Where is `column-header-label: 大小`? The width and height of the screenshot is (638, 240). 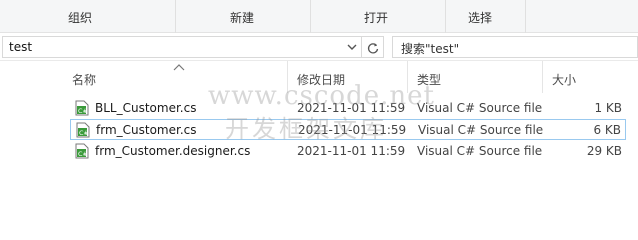 column-header-label: 大小 is located at coordinates (564, 80).